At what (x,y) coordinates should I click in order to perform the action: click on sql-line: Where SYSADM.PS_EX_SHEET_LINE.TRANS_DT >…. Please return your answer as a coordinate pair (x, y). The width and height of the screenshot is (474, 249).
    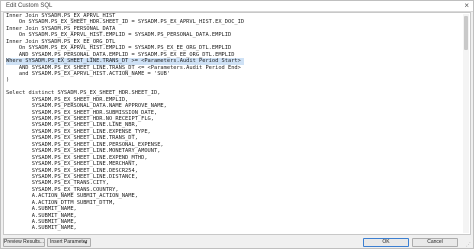
    Looking at the image, I should click on (125, 61).